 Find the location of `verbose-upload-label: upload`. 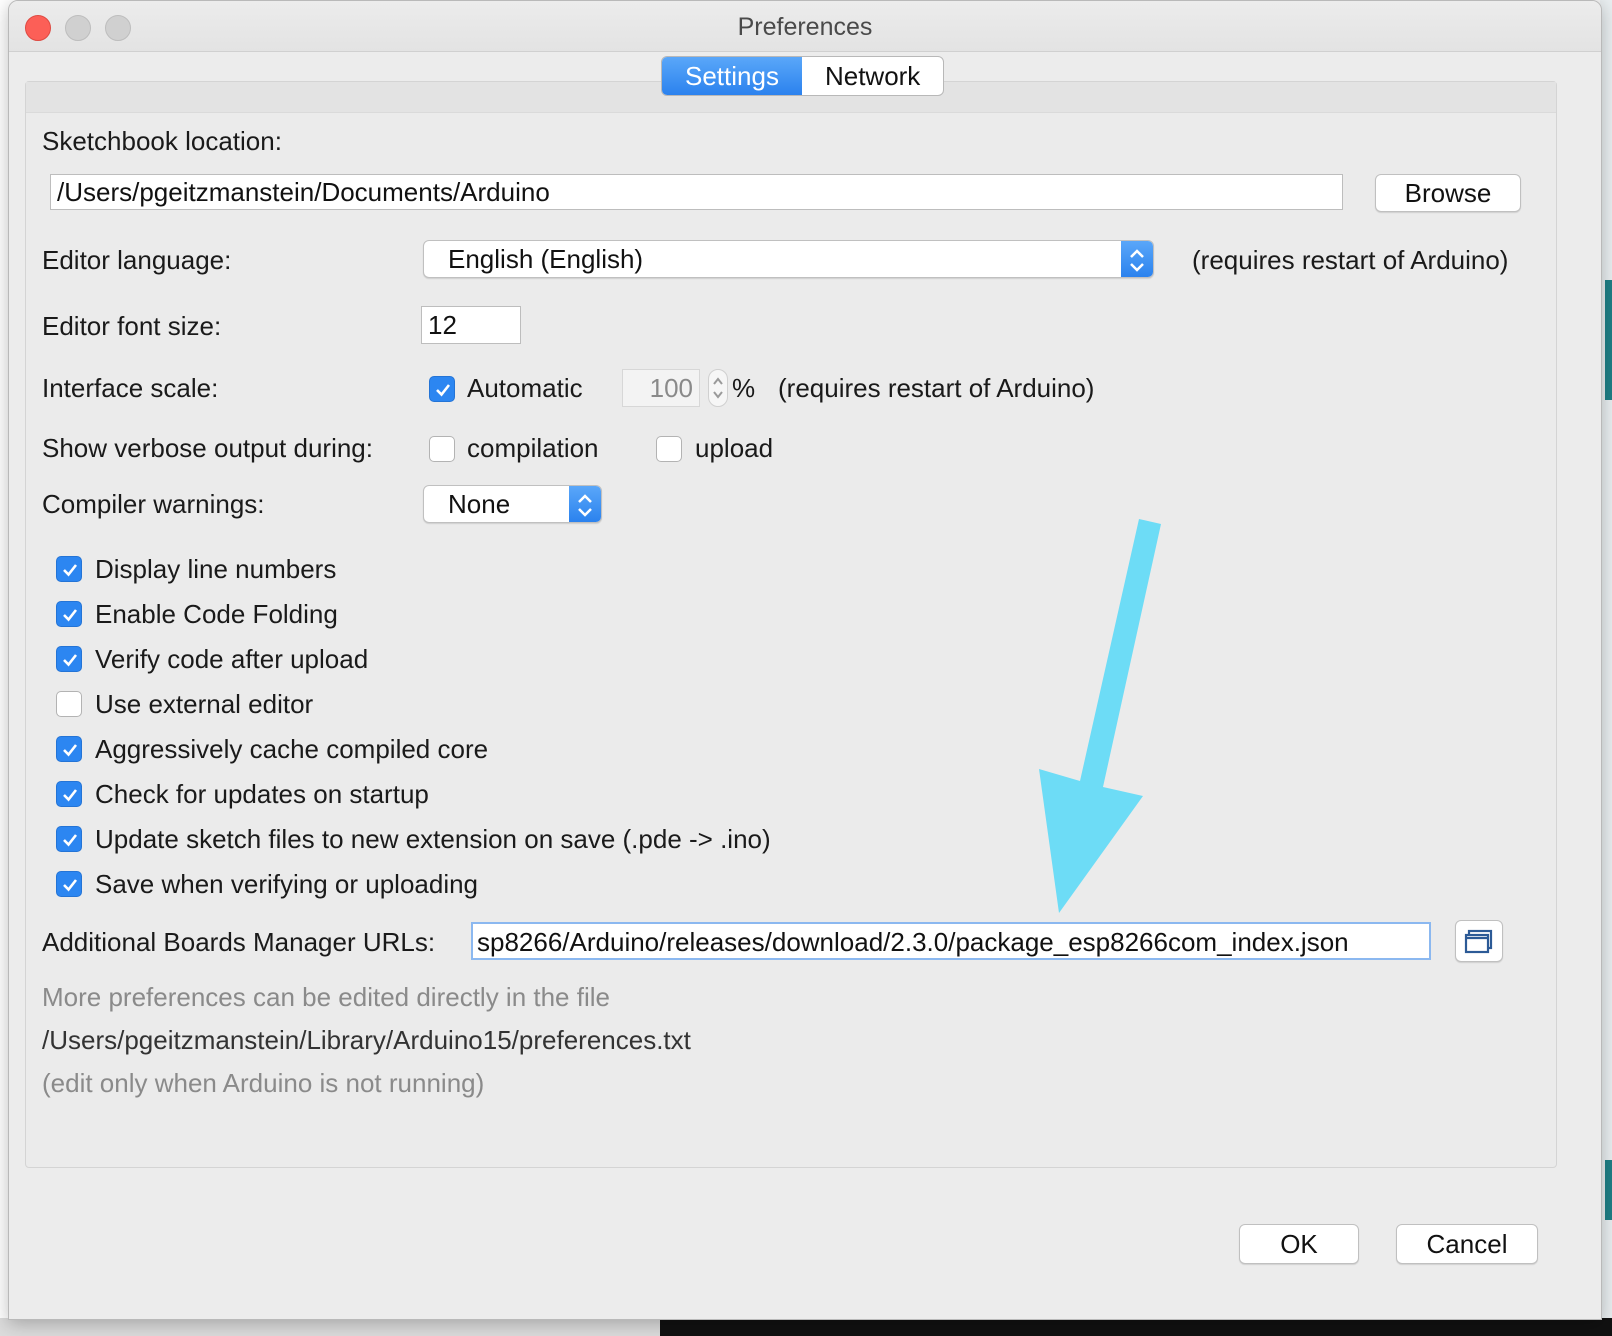

verbose-upload-label: upload is located at coordinates (734, 448).